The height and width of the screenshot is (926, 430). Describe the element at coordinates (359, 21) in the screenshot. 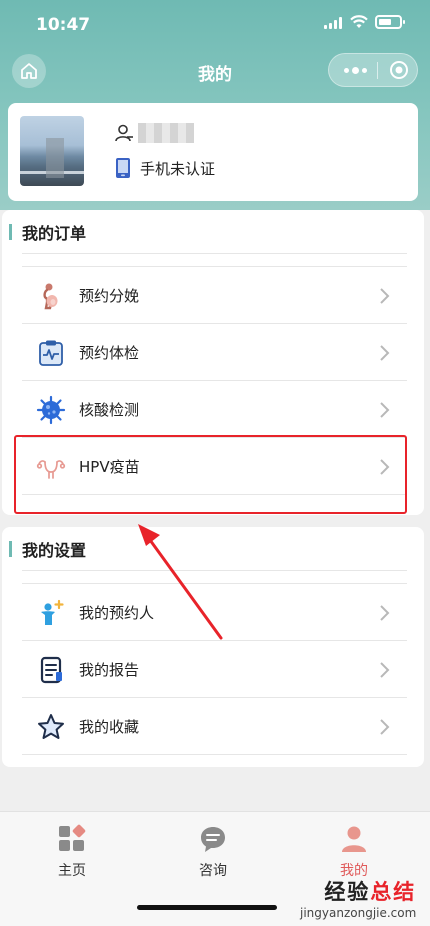

I see `wifi-icon` at that location.